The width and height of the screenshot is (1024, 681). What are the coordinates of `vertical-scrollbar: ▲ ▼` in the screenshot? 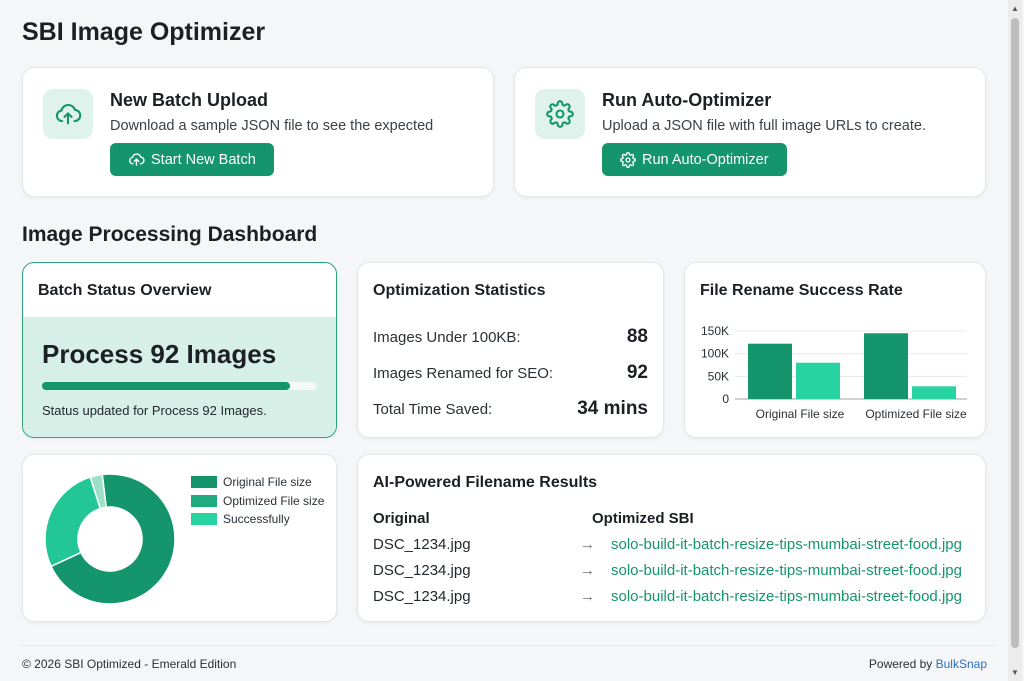 It's located at (1015, 340).